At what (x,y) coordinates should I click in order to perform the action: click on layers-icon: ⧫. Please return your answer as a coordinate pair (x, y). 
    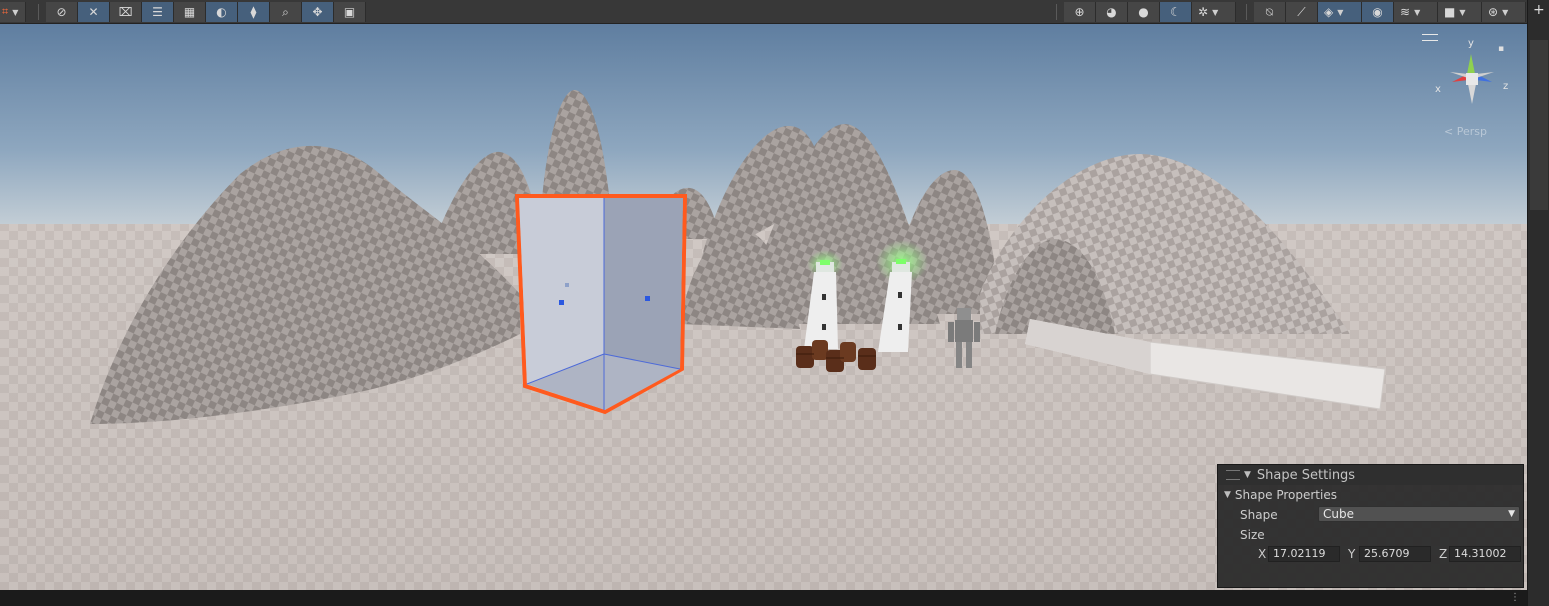
    Looking at the image, I should click on (253, 12).